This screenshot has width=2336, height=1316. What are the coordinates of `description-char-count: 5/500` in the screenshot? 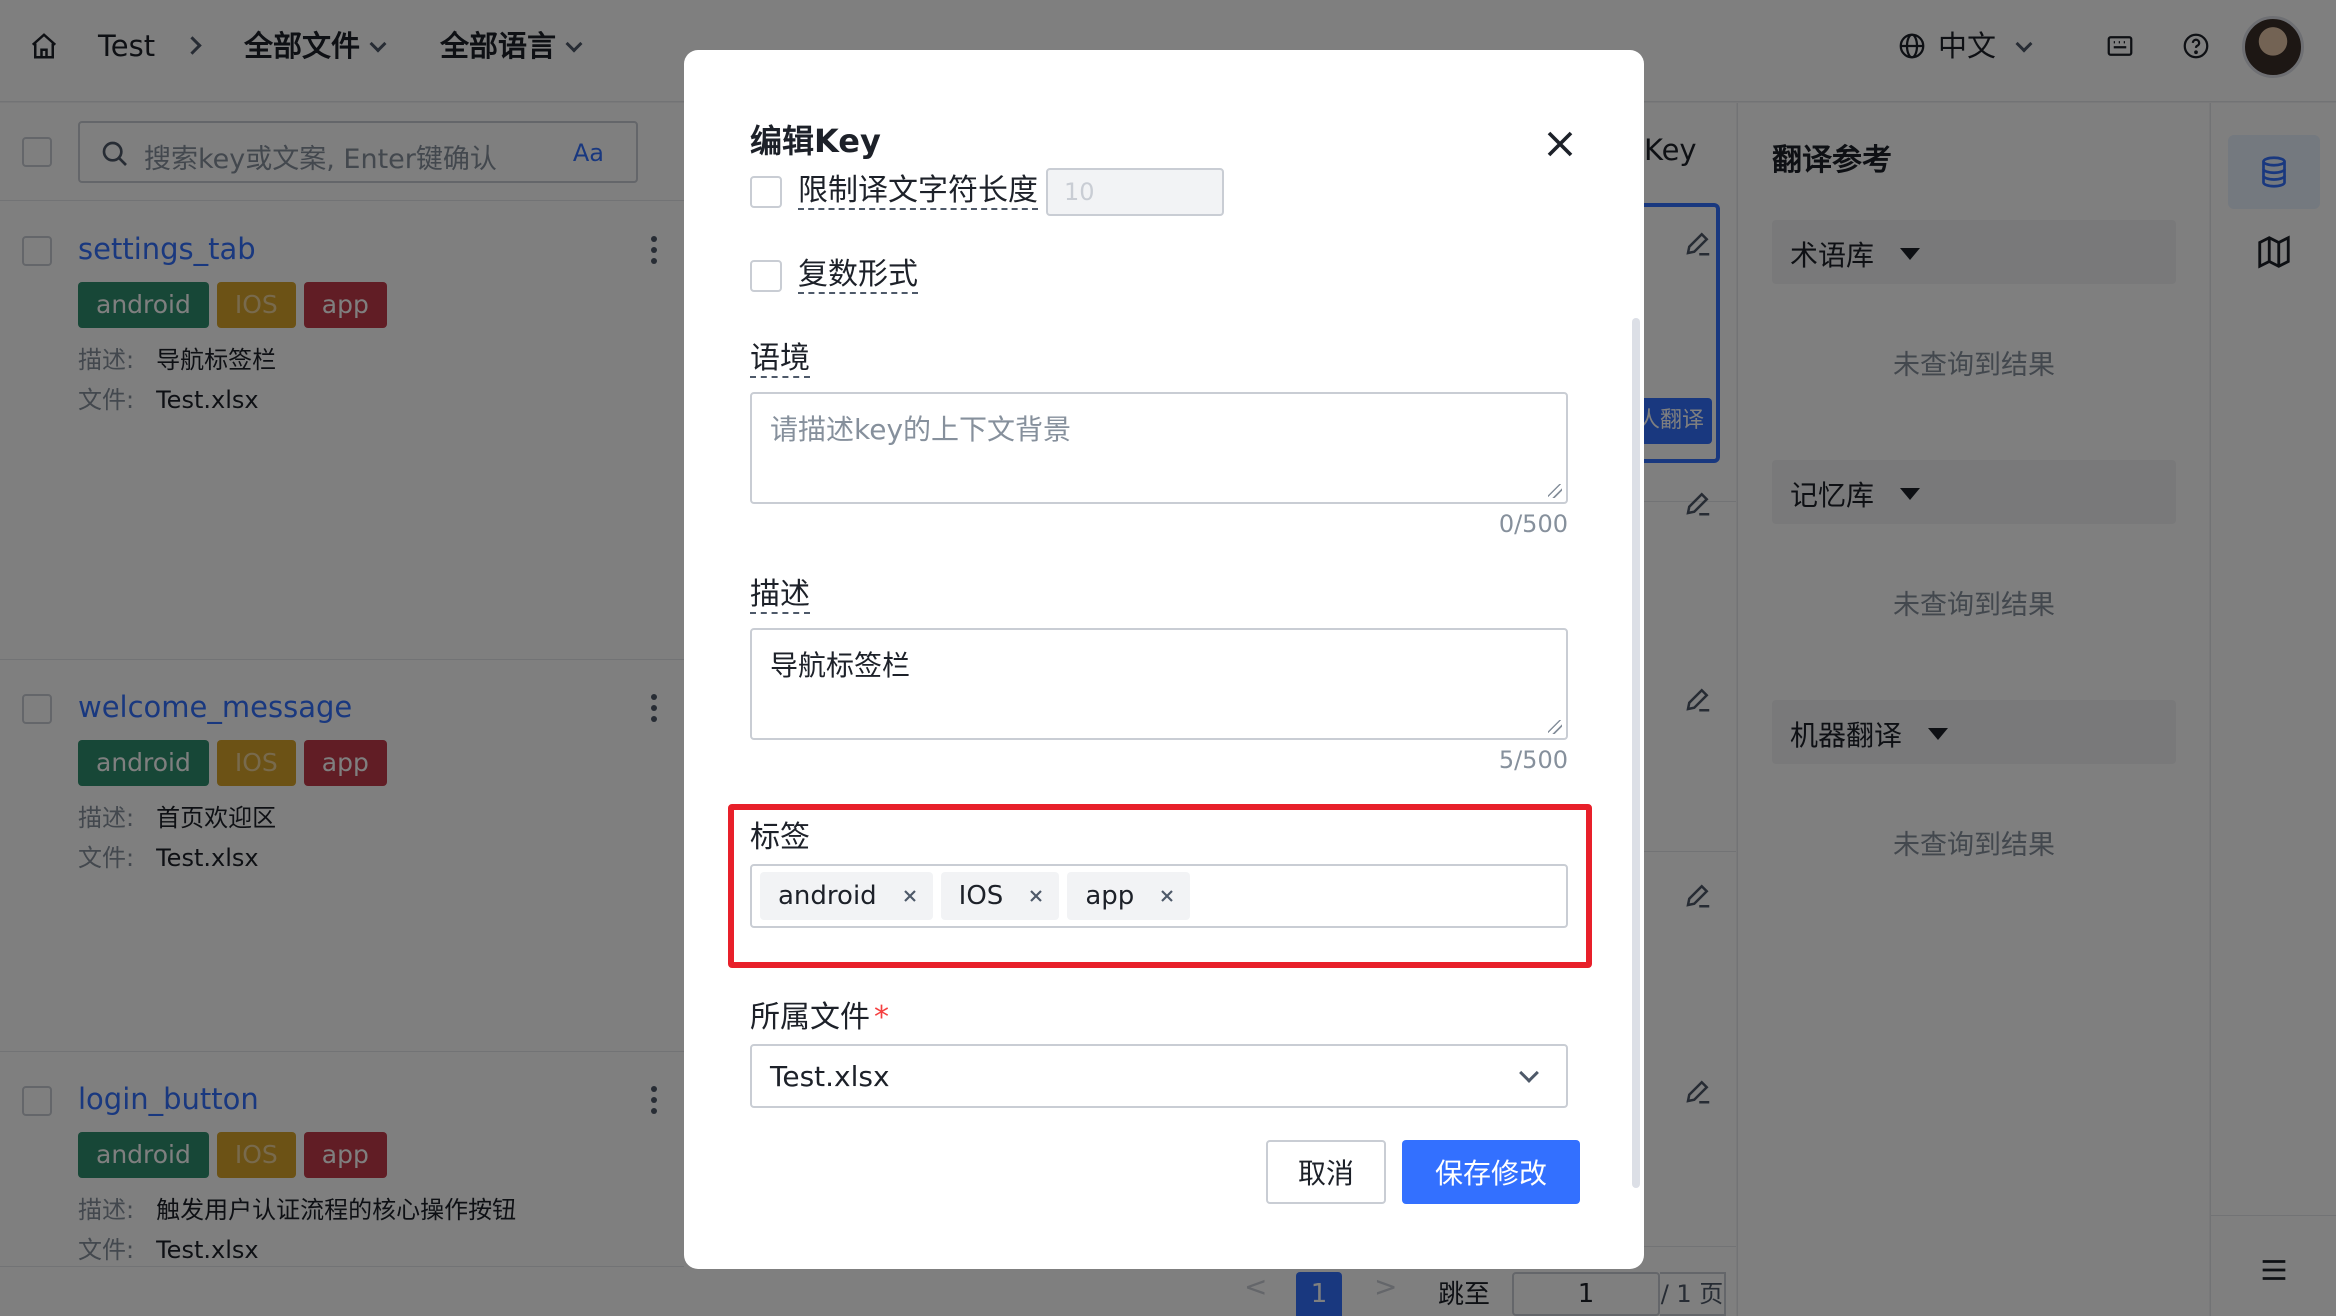 It's located at (1533, 760).